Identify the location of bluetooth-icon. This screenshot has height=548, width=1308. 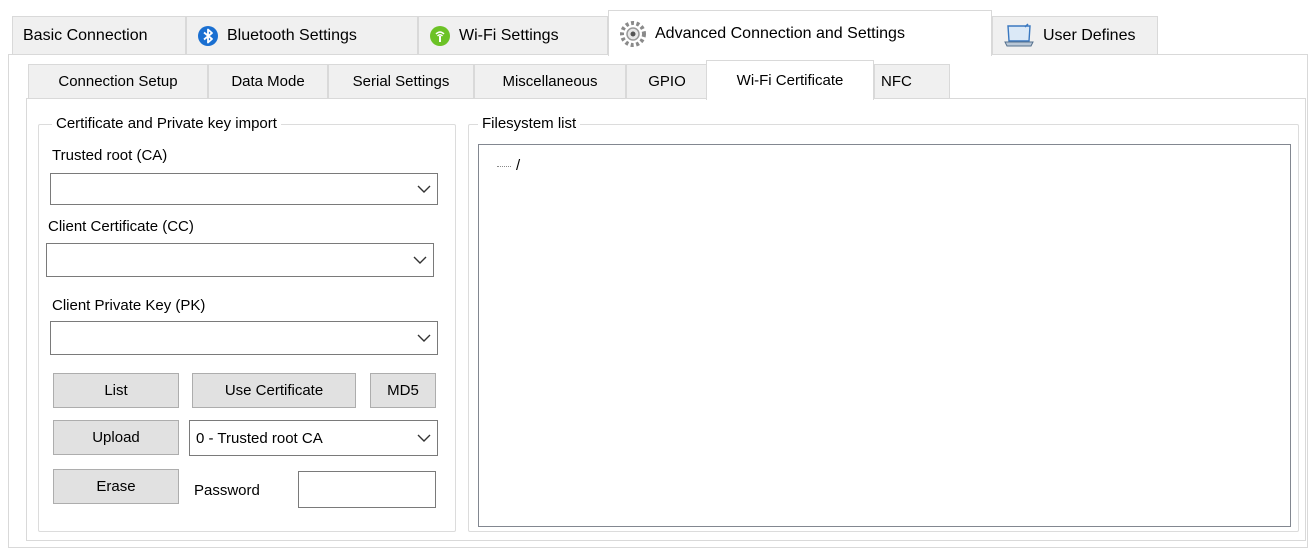
(208, 36).